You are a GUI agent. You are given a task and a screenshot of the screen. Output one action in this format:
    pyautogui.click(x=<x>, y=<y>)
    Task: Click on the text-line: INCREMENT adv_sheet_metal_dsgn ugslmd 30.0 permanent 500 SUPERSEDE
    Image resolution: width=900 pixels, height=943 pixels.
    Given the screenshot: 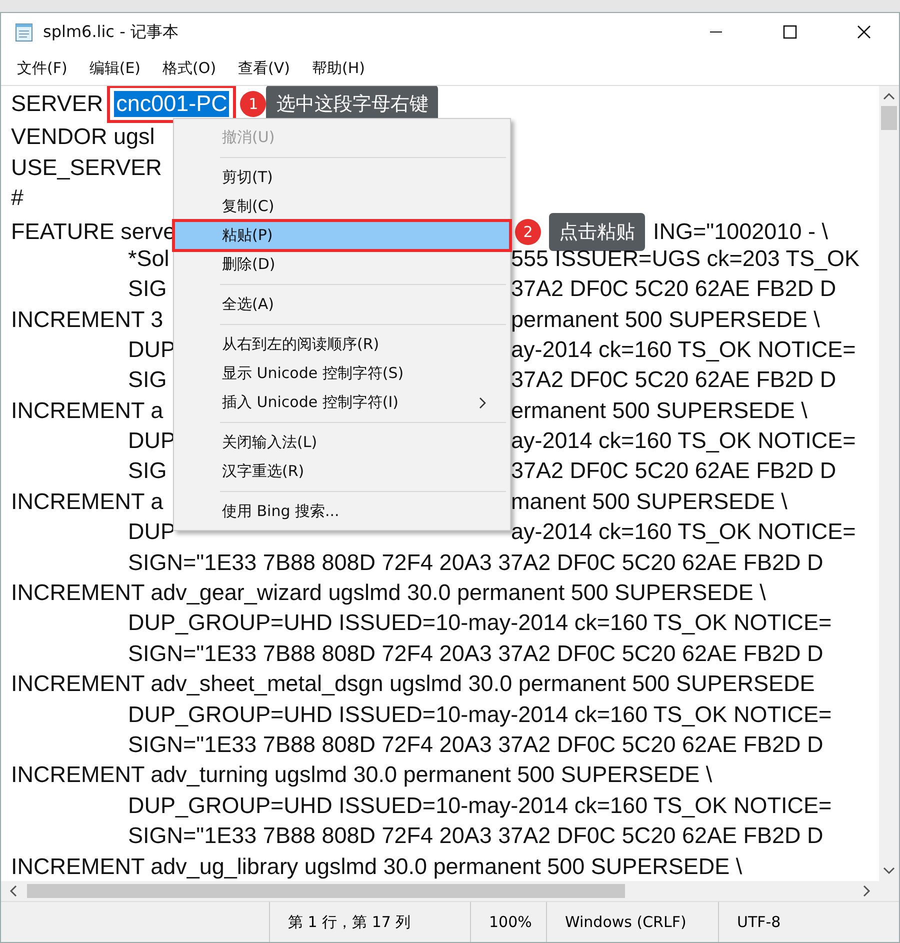 What is the action you would take?
    pyautogui.click(x=413, y=684)
    